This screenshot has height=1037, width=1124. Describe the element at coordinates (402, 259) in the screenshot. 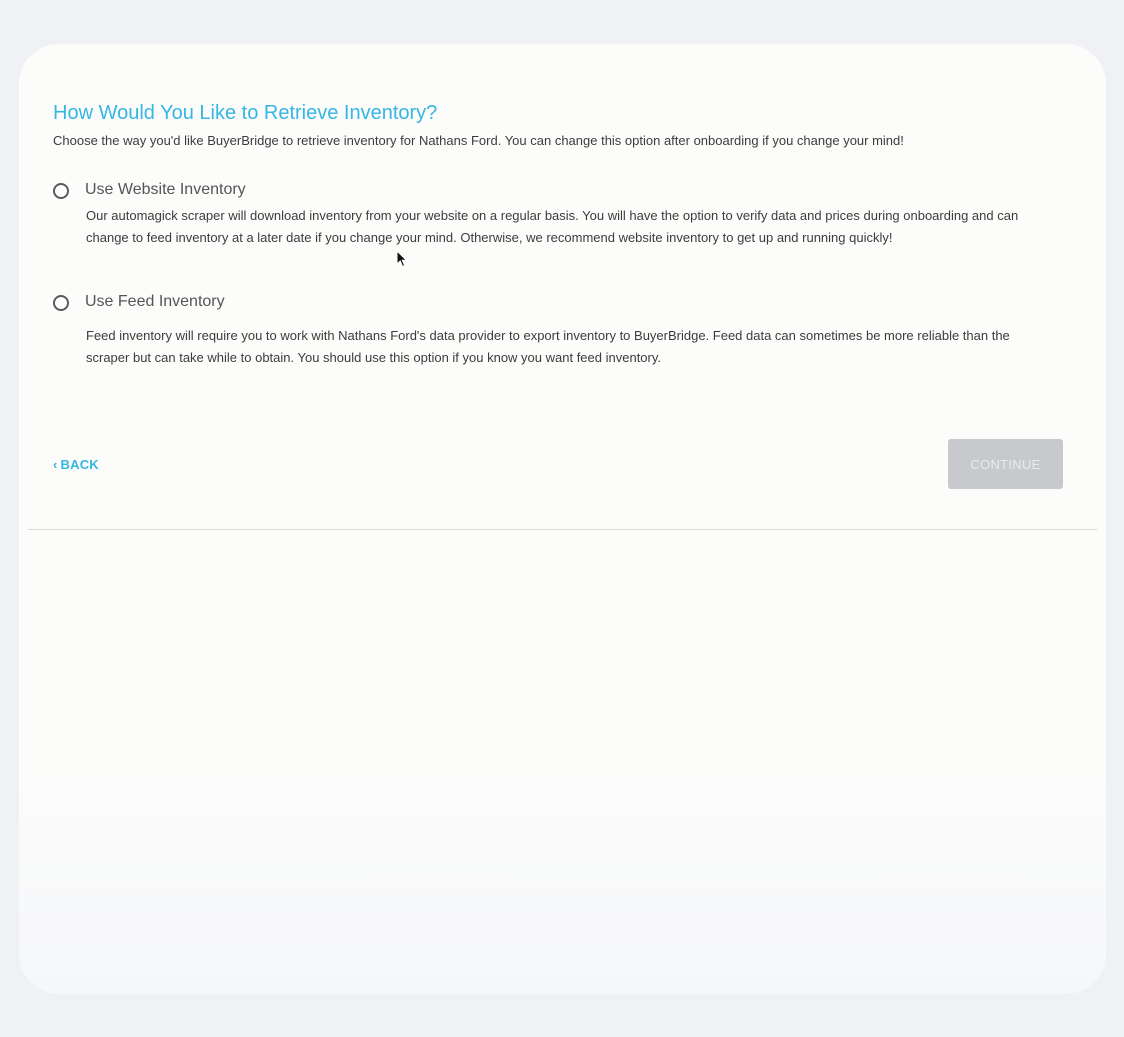

I see `mouse-pointer-icon` at that location.